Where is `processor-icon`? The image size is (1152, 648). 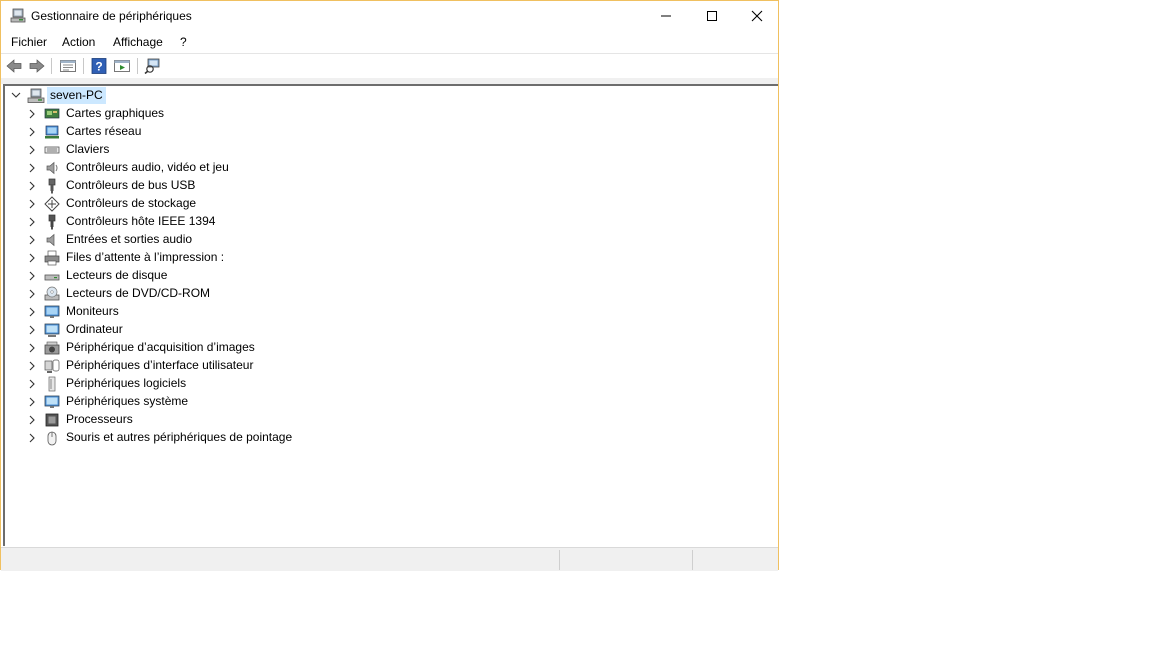
processor-icon is located at coordinates (52, 420).